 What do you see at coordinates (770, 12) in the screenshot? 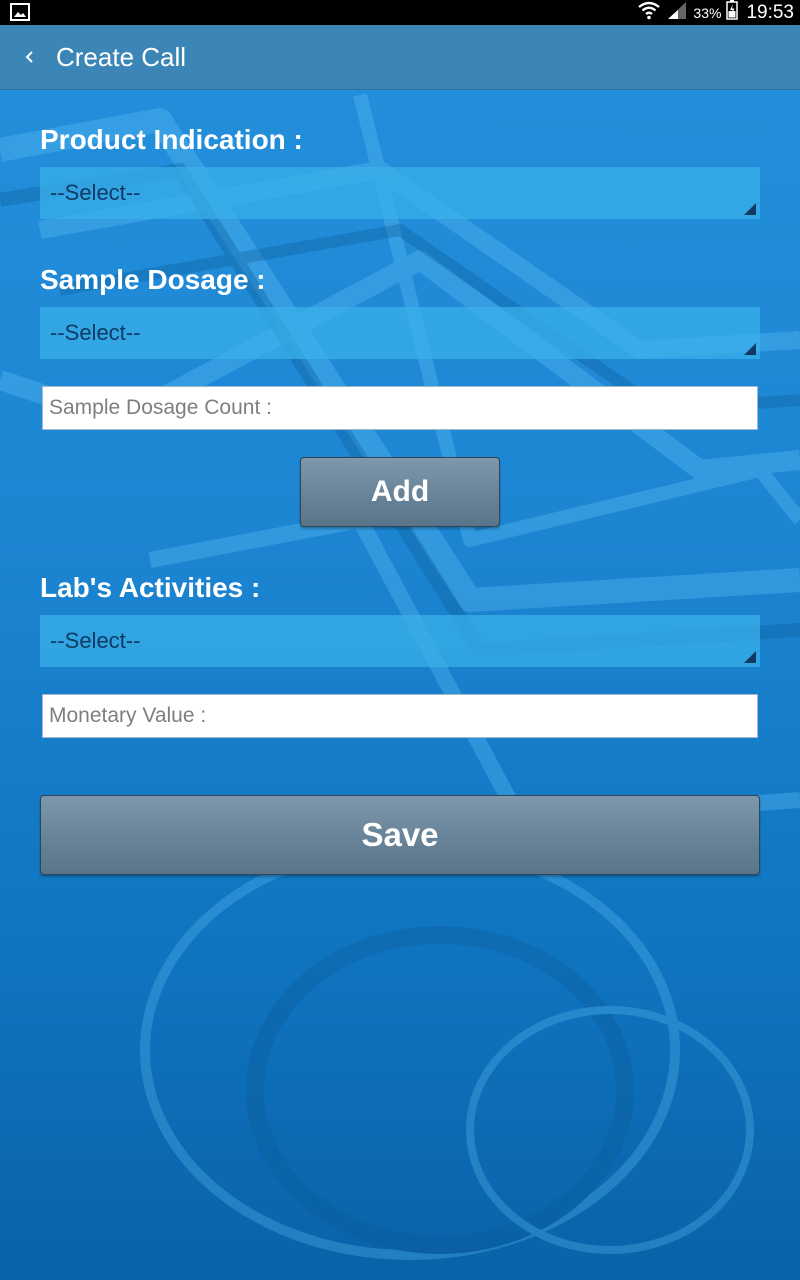
I see `clock: 19:53` at bounding box center [770, 12].